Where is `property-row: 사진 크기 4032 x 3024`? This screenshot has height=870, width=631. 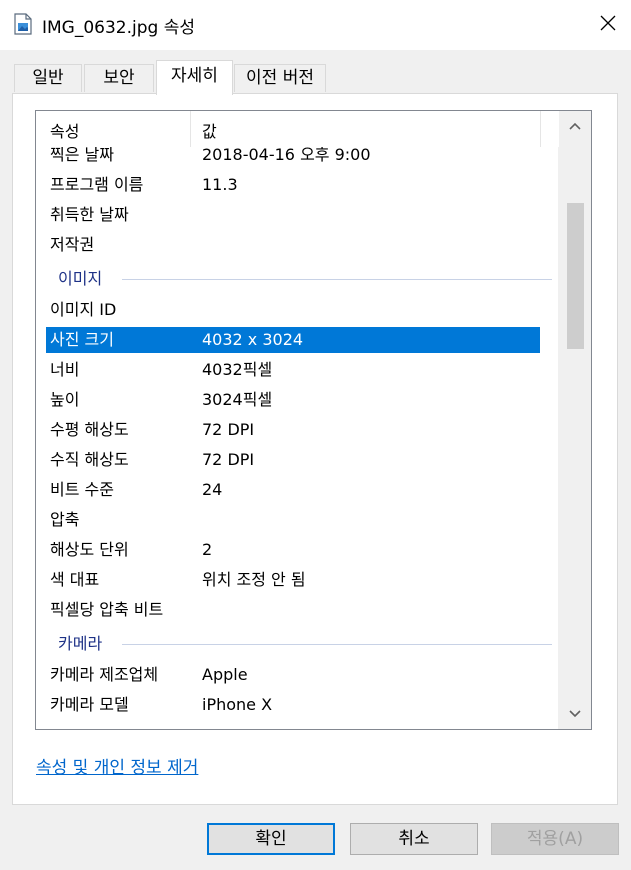 property-row: 사진 크기 4032 x 3024 is located at coordinates (293, 340).